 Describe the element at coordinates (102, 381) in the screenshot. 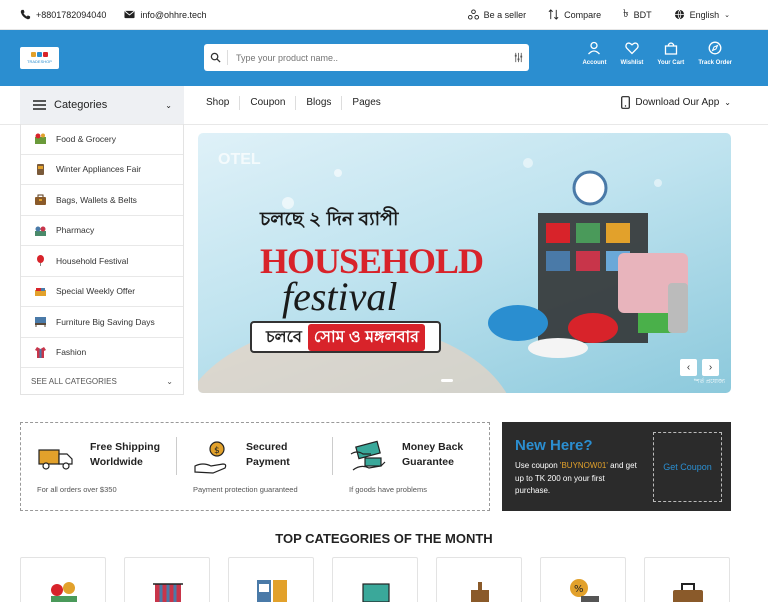

I see `see-all-categories: SEE ALL CATEGORIES ⌄` at that location.